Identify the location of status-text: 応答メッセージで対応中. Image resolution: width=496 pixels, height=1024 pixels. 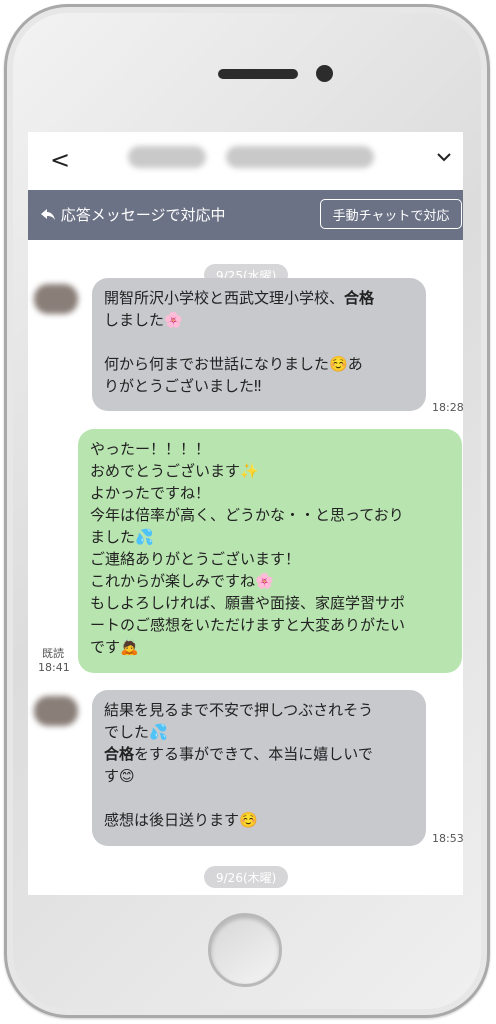
(143, 215).